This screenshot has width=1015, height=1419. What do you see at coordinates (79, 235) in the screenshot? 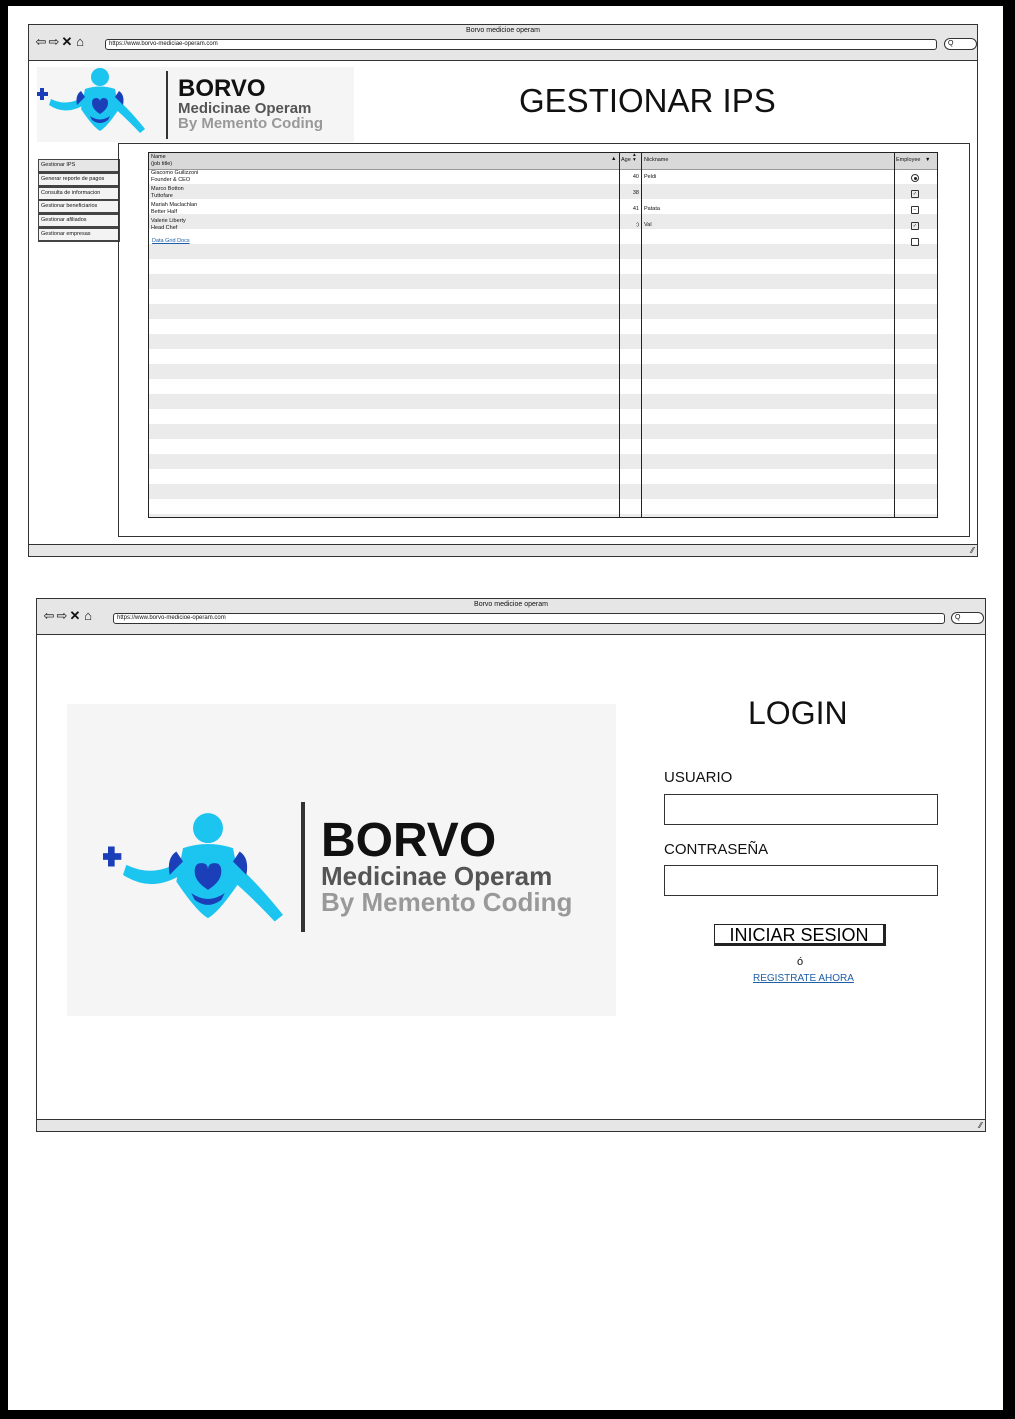
I see `sidebar-item-empresas: Gestionar empresas` at bounding box center [79, 235].